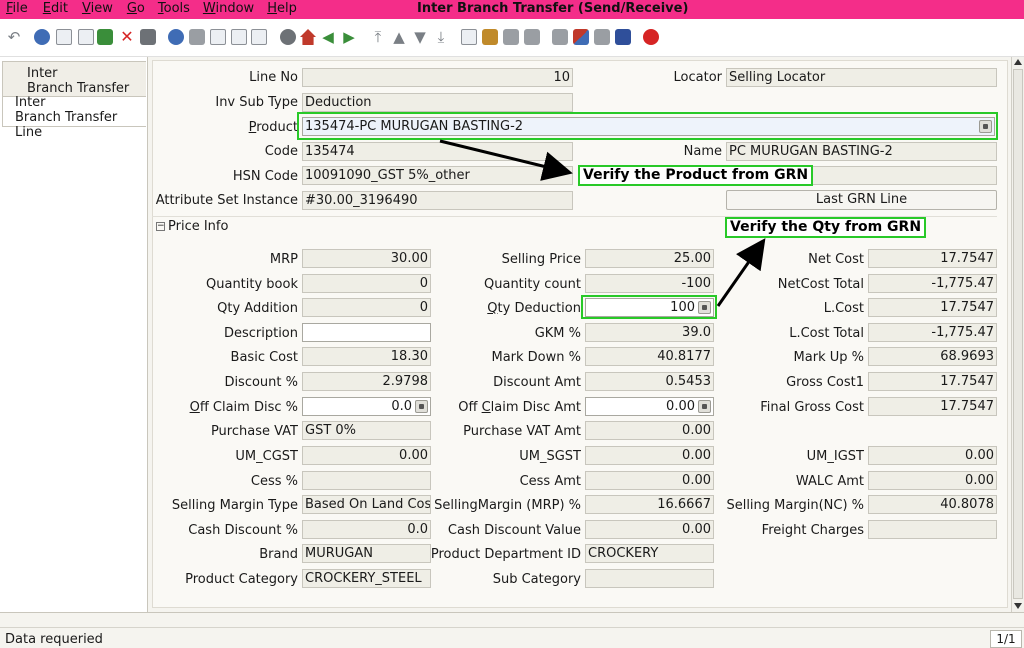  I want to click on scrollbar-thumb, so click(1018, 334).